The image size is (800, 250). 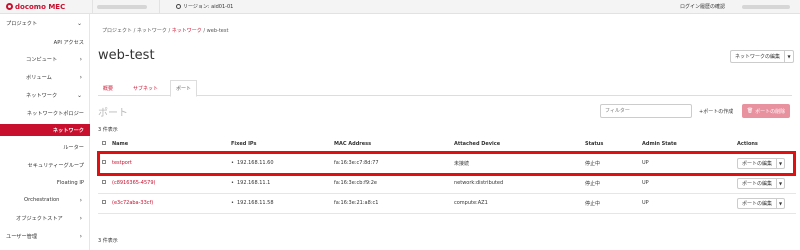 I want to click on delete-ports-button: 🗑 ポートの削除, so click(x=766, y=111).